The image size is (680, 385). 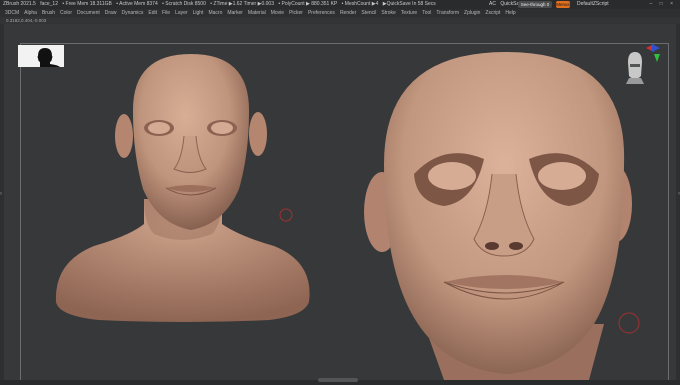 I want to click on menu-item-edit: Edit, so click(x=152, y=13).